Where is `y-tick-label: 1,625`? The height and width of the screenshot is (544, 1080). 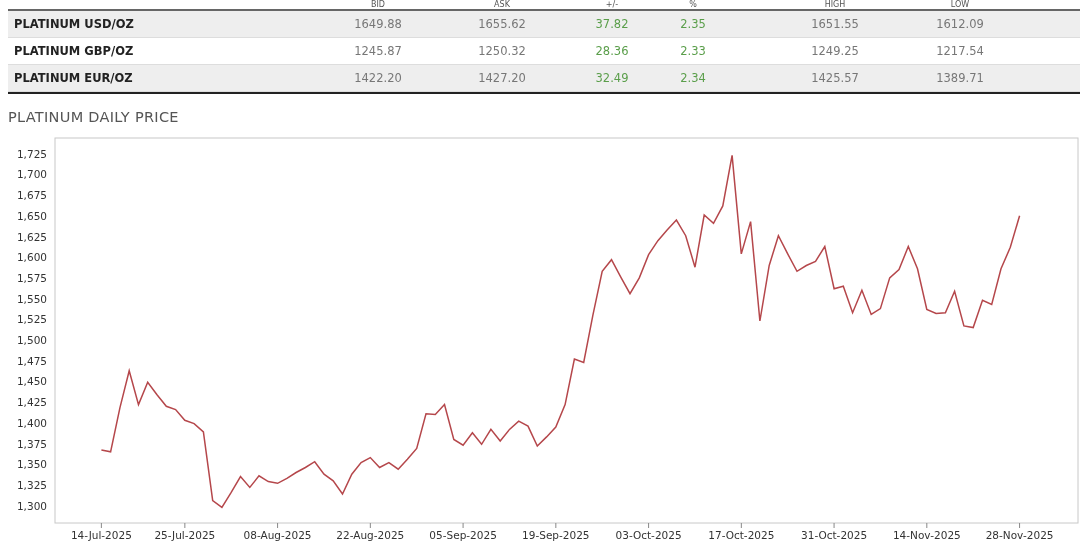 y-tick-label: 1,625 is located at coordinates (31, 236).